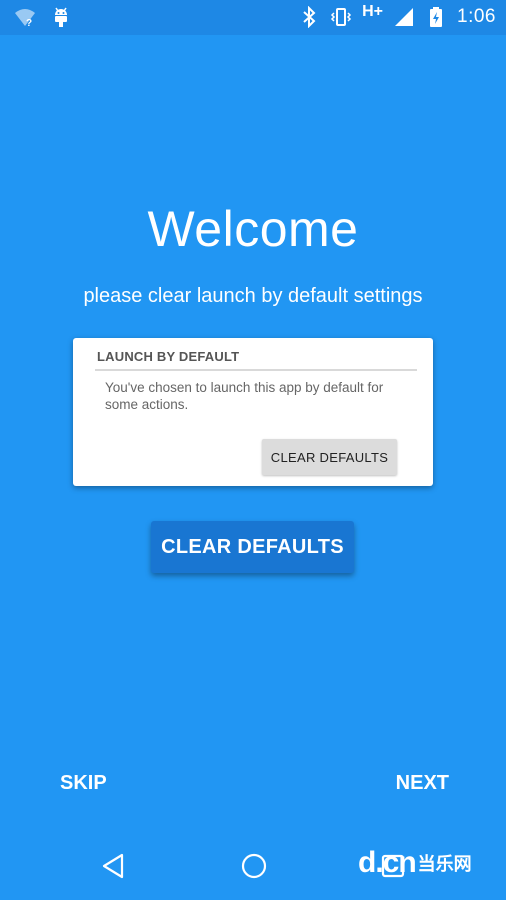 The image size is (506, 900). What do you see at coordinates (254, 868) in the screenshot?
I see `home-icon` at bounding box center [254, 868].